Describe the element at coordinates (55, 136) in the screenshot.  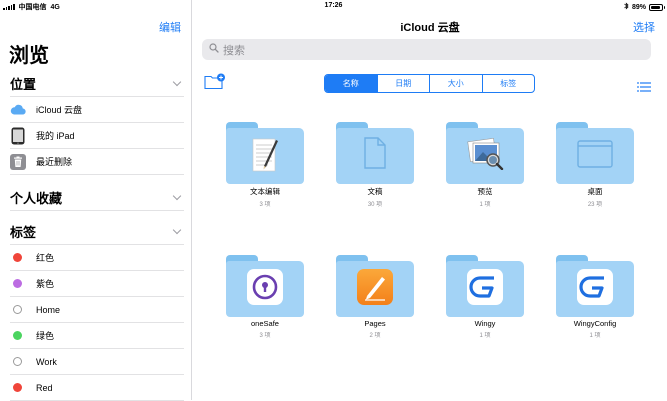
I see `sidebar-item-label: 我的 iPad` at that location.